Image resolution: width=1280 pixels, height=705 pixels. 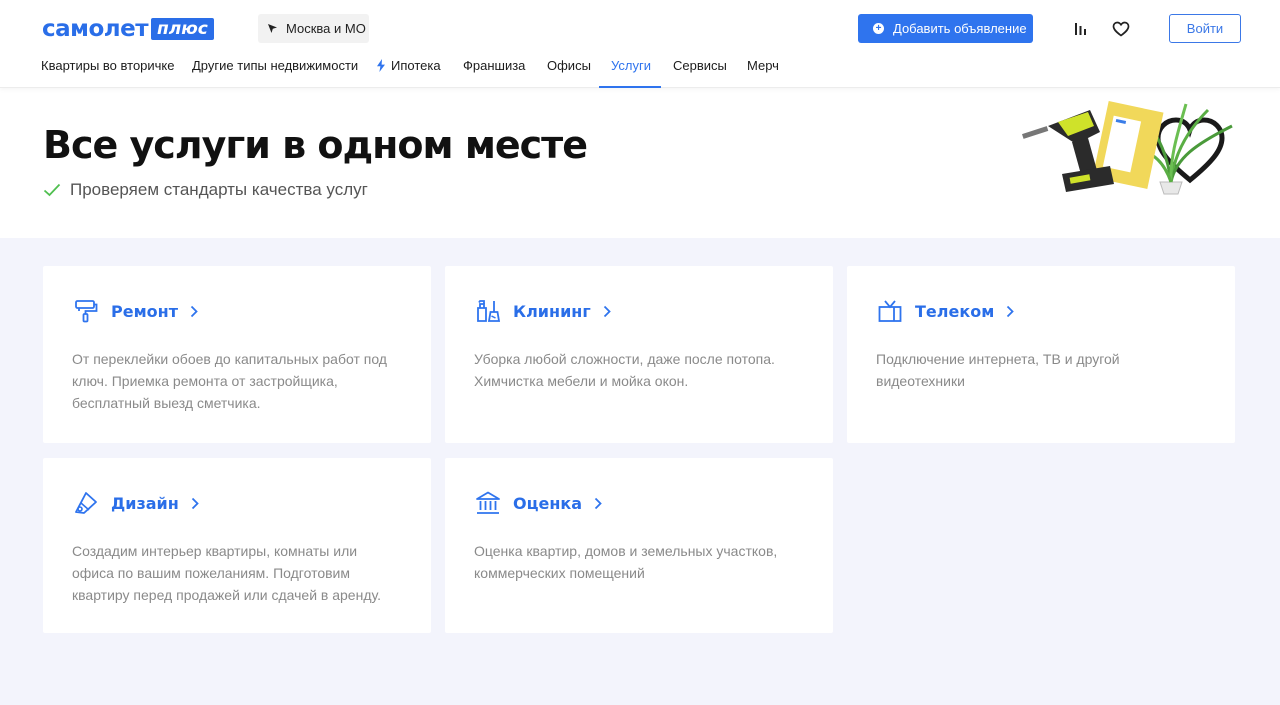 I want to click on bar-chart-icon, so click(x=1080, y=29).